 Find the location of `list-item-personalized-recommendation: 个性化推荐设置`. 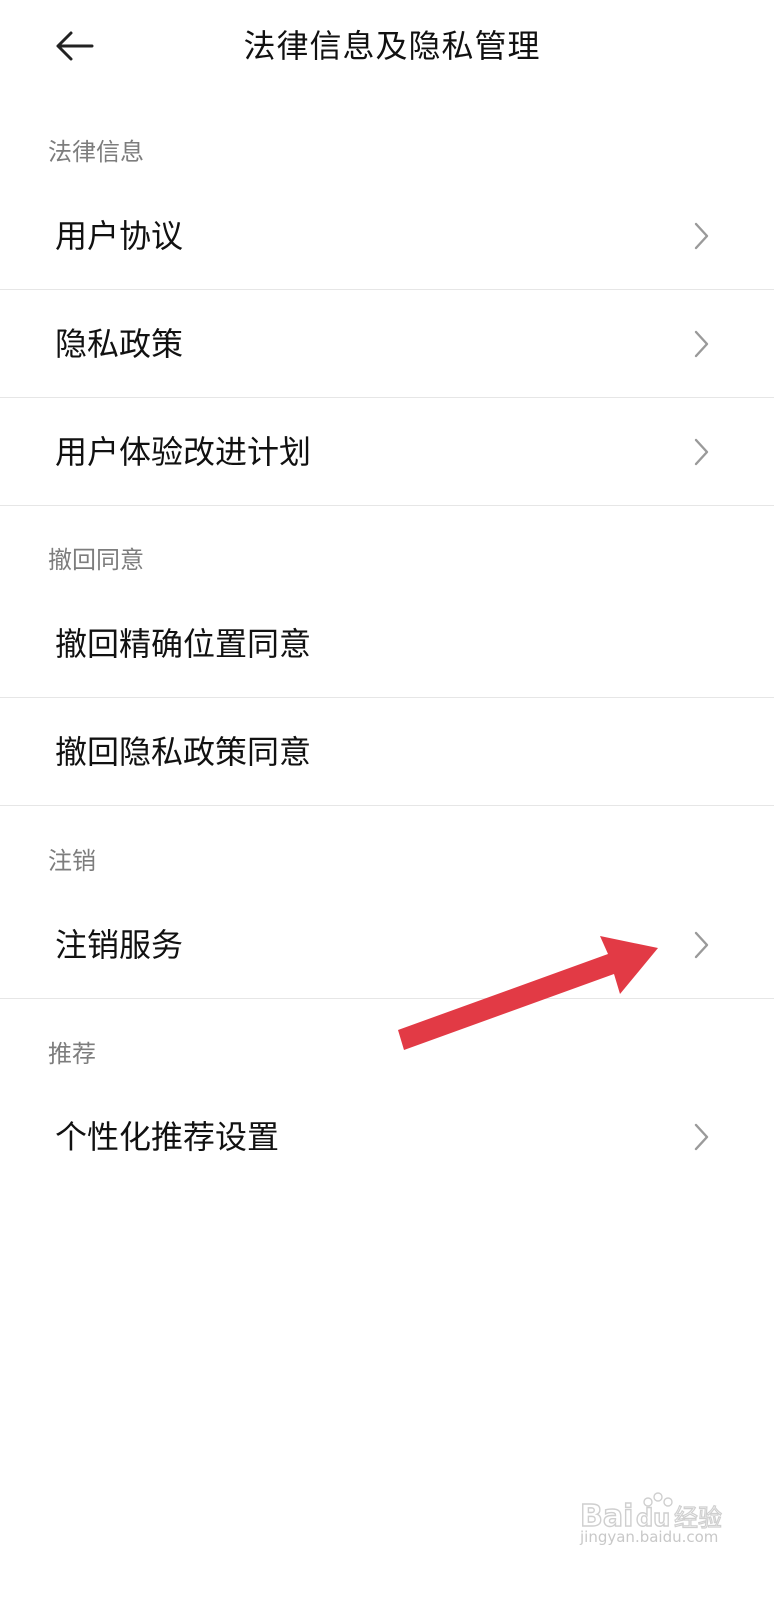

list-item-personalized-recommendation: 个性化推荐设置 is located at coordinates (387, 1137).